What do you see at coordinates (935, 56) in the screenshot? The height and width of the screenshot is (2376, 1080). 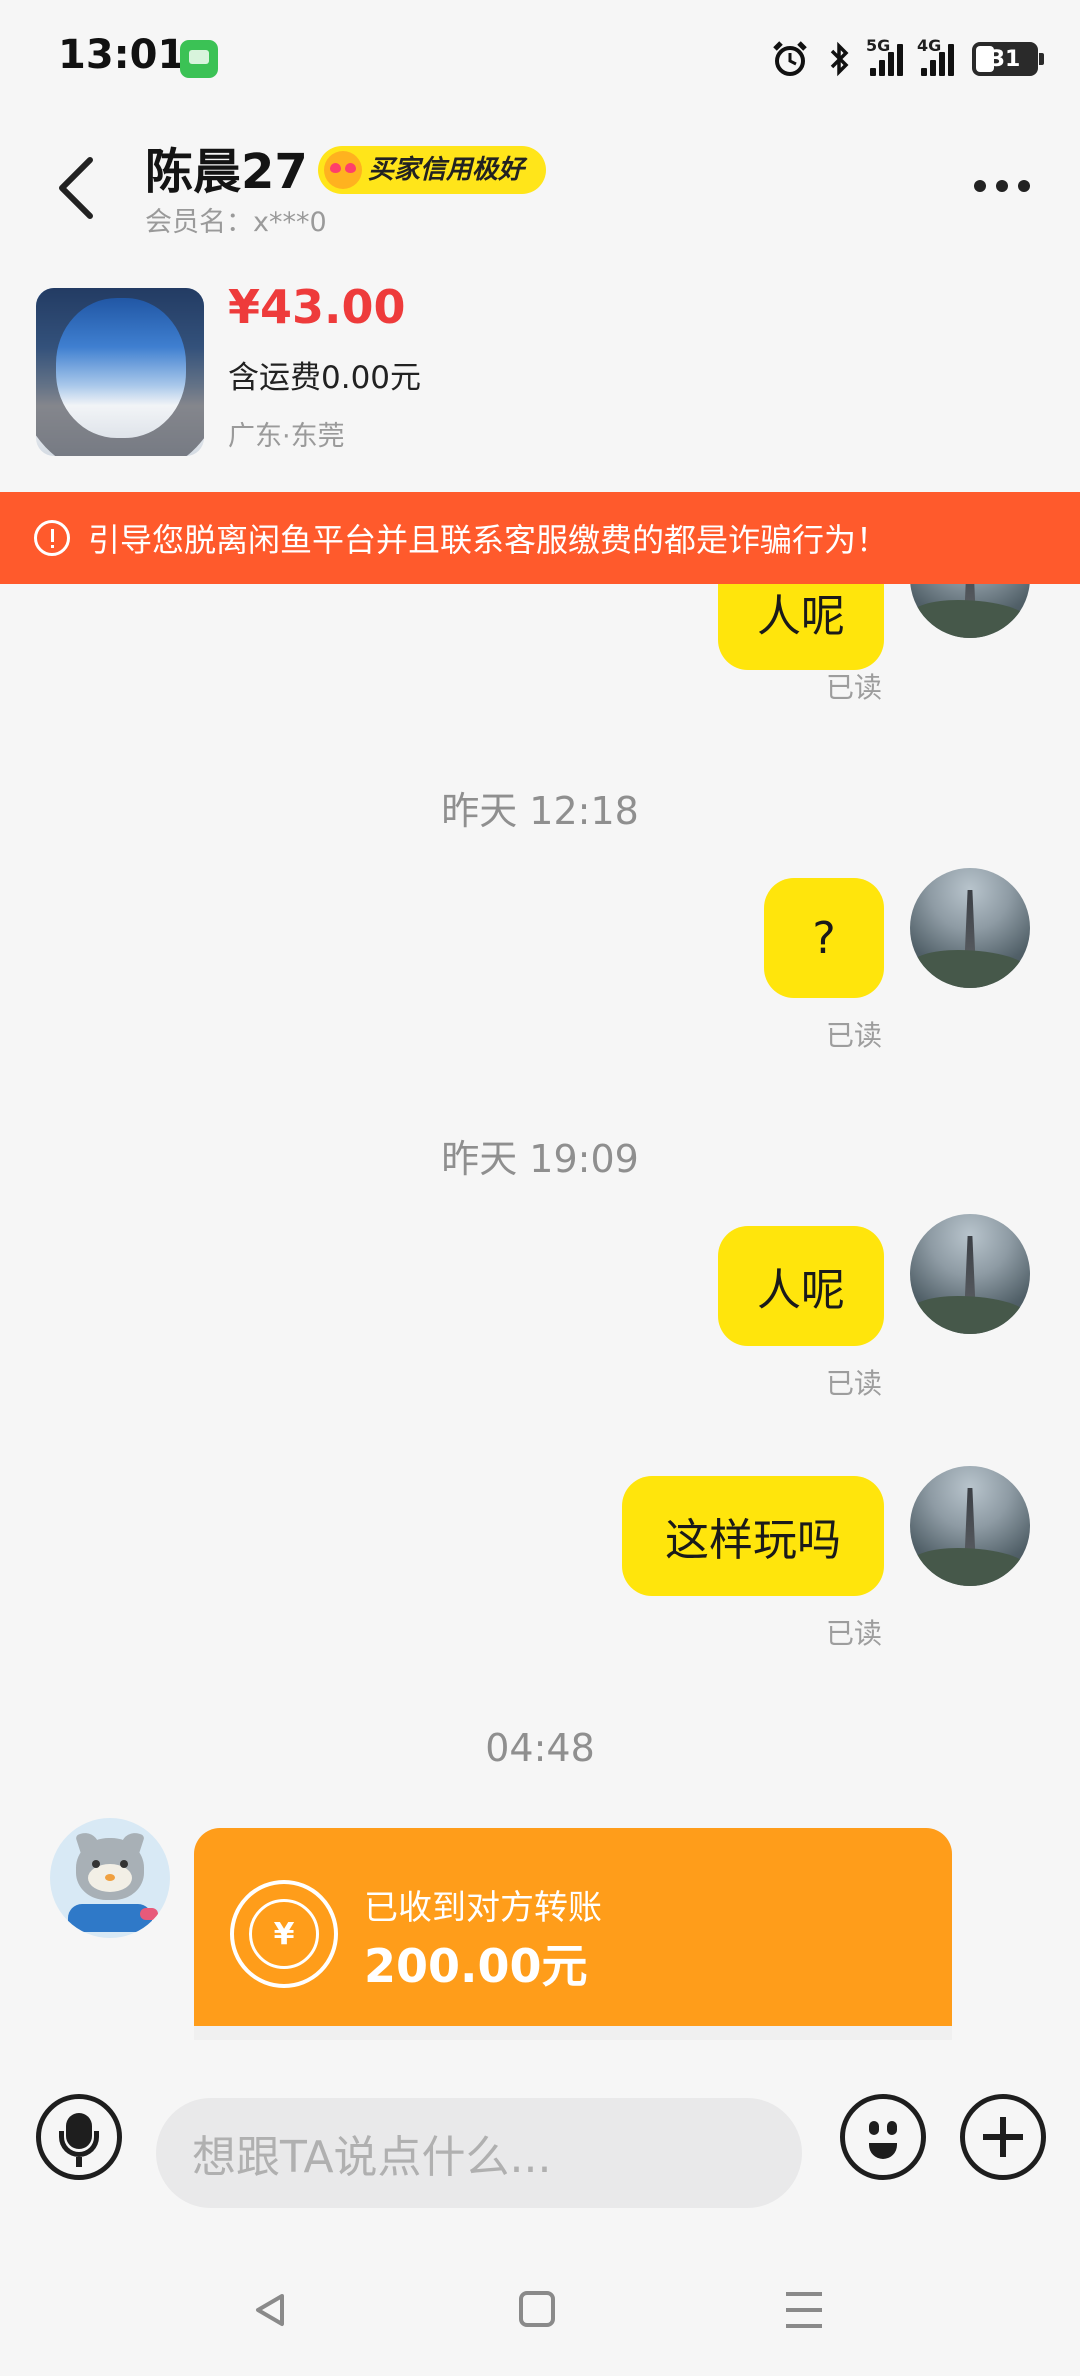 I see `signal-icon: 4G` at bounding box center [935, 56].